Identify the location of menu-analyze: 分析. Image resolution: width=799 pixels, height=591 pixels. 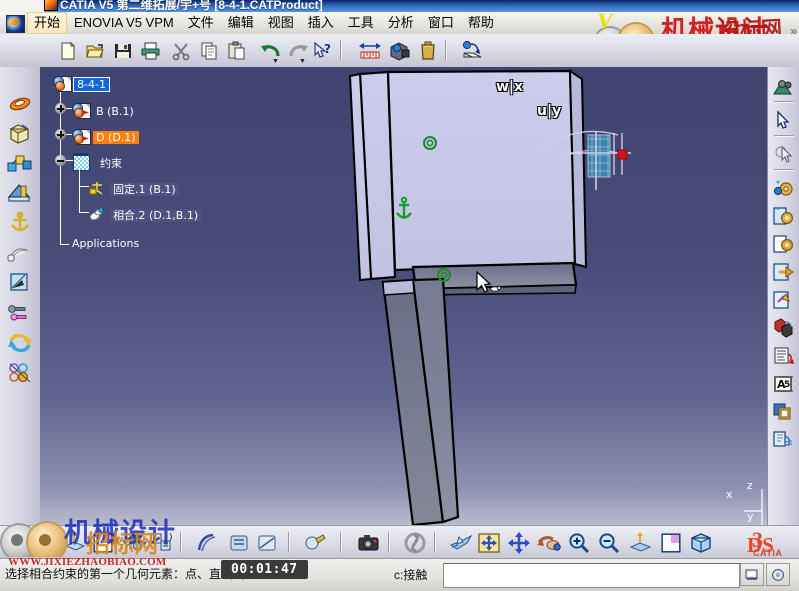
(401, 23).